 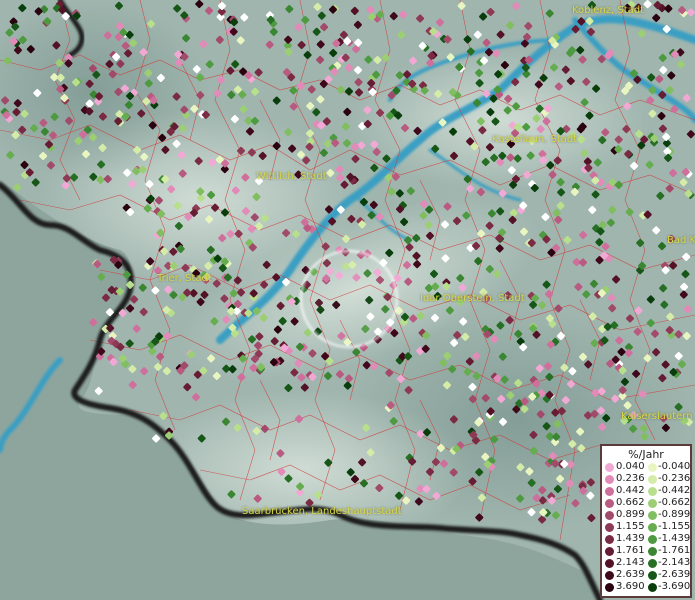 What do you see at coordinates (674, 514) in the screenshot?
I see `legend-value-negative: -0.899` at bounding box center [674, 514].